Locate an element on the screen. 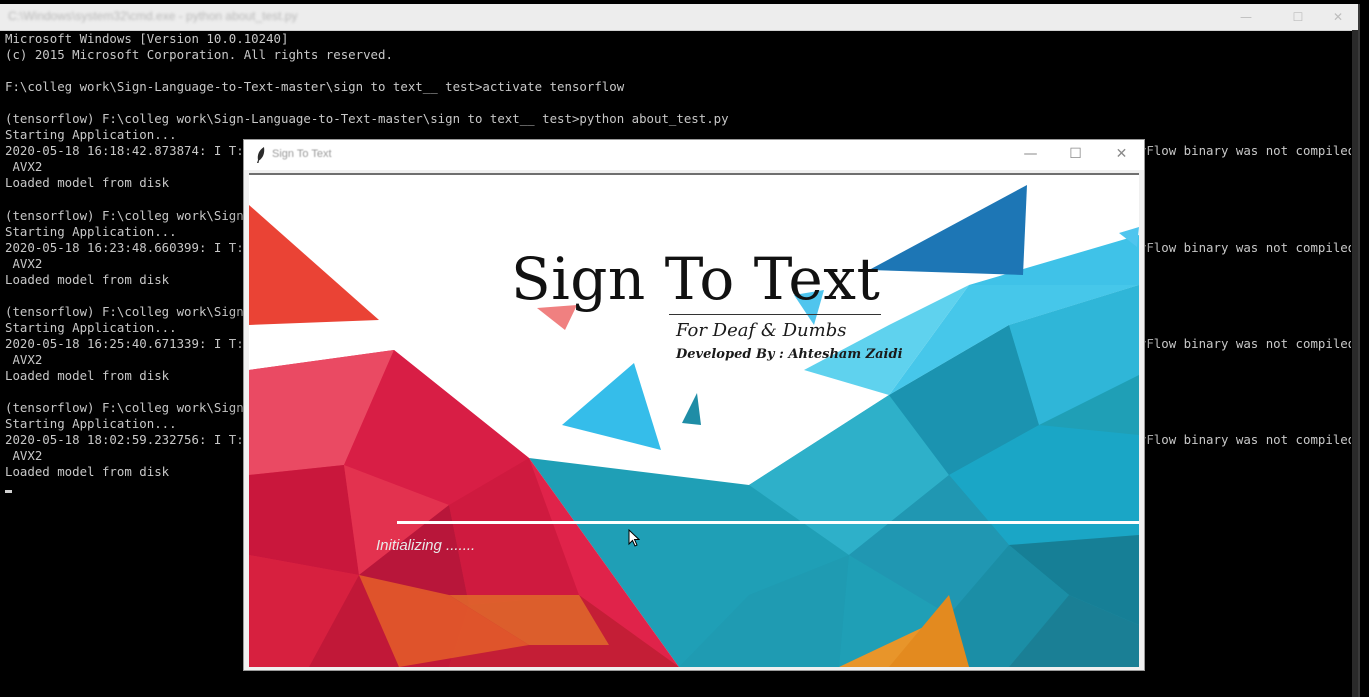  console-scrollbar is located at coordinates (1355, 363).